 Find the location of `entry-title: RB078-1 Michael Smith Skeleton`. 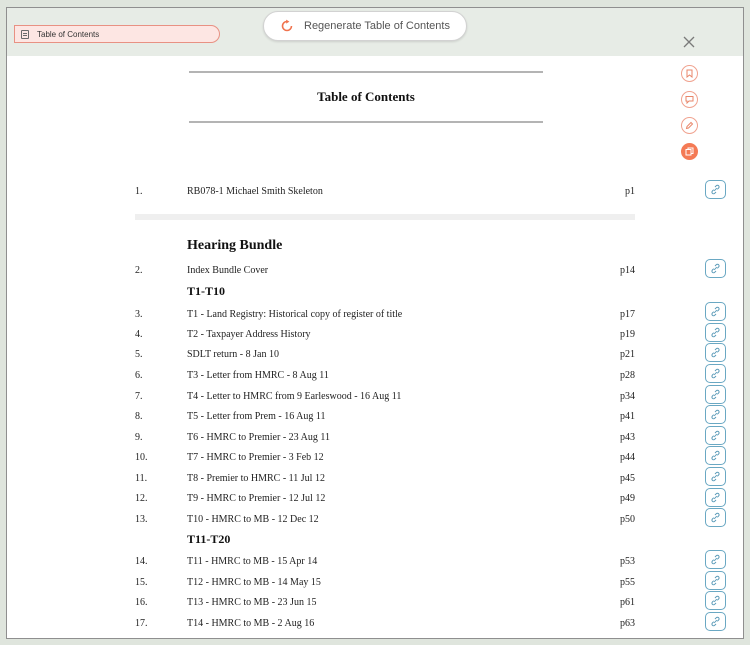

entry-title: RB078-1 Michael Smith Skeleton is located at coordinates (255, 191).